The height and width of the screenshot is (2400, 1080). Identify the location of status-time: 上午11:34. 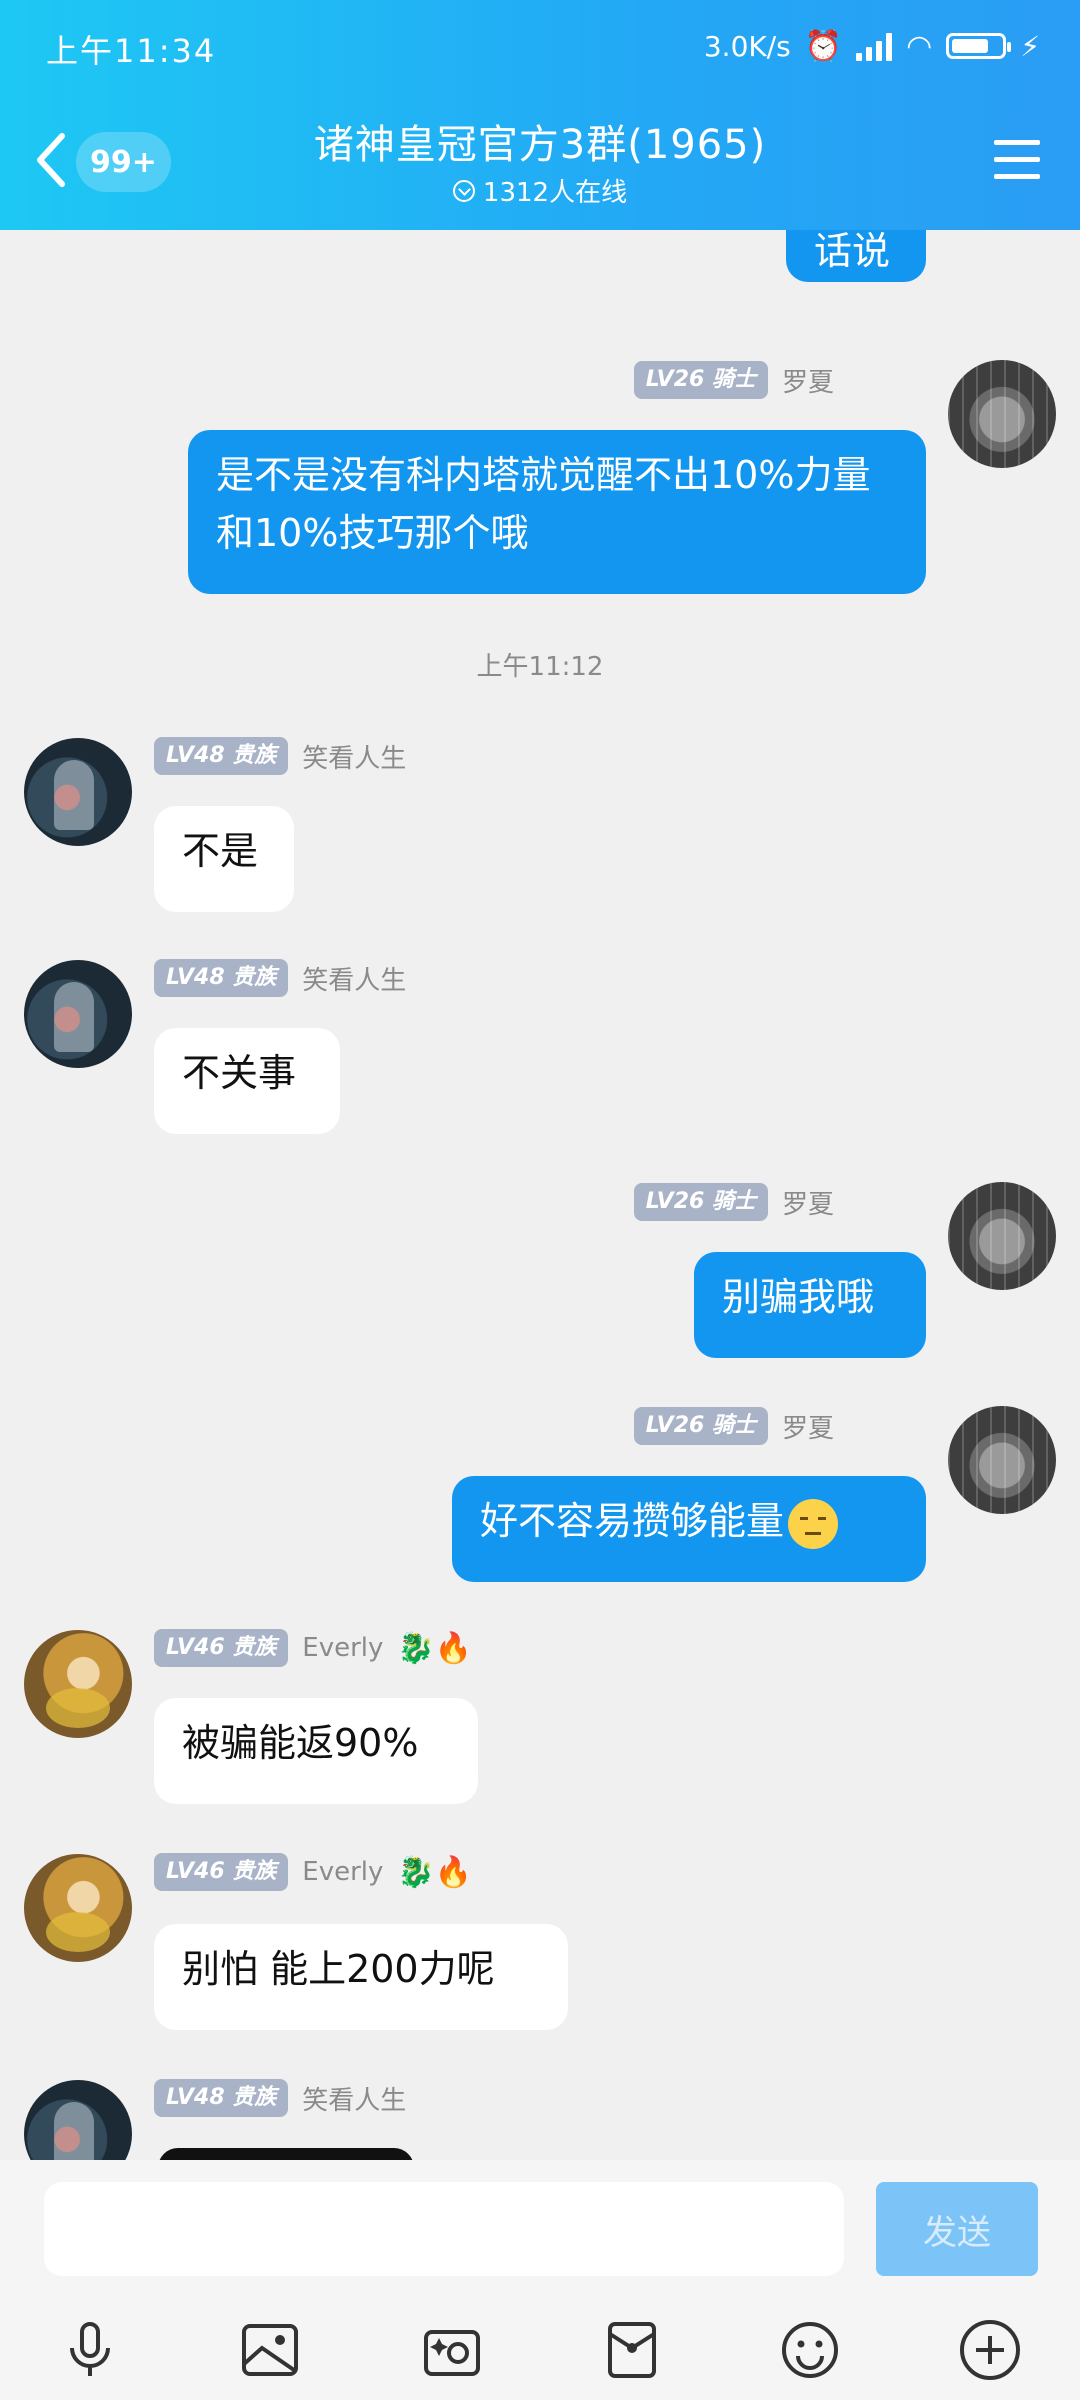
(131, 51).